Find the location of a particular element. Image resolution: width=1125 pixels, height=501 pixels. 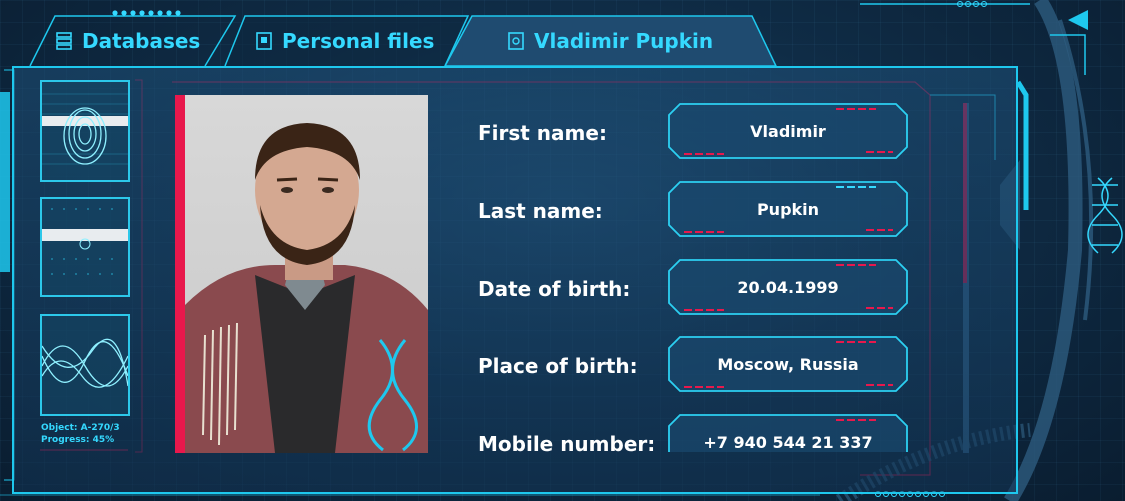

place-of-birth-label: Place of birth: is located at coordinates (558, 366).